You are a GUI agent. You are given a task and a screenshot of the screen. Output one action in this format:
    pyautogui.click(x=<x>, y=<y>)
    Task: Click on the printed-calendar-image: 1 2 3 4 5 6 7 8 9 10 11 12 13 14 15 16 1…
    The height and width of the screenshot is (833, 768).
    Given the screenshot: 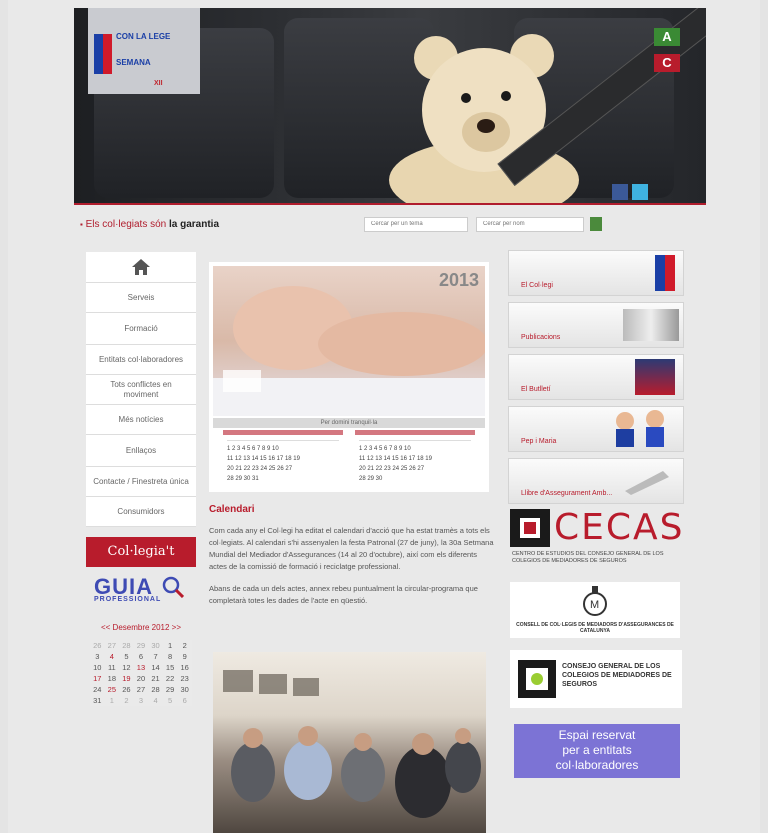 What is the action you would take?
    pyautogui.click(x=349, y=456)
    